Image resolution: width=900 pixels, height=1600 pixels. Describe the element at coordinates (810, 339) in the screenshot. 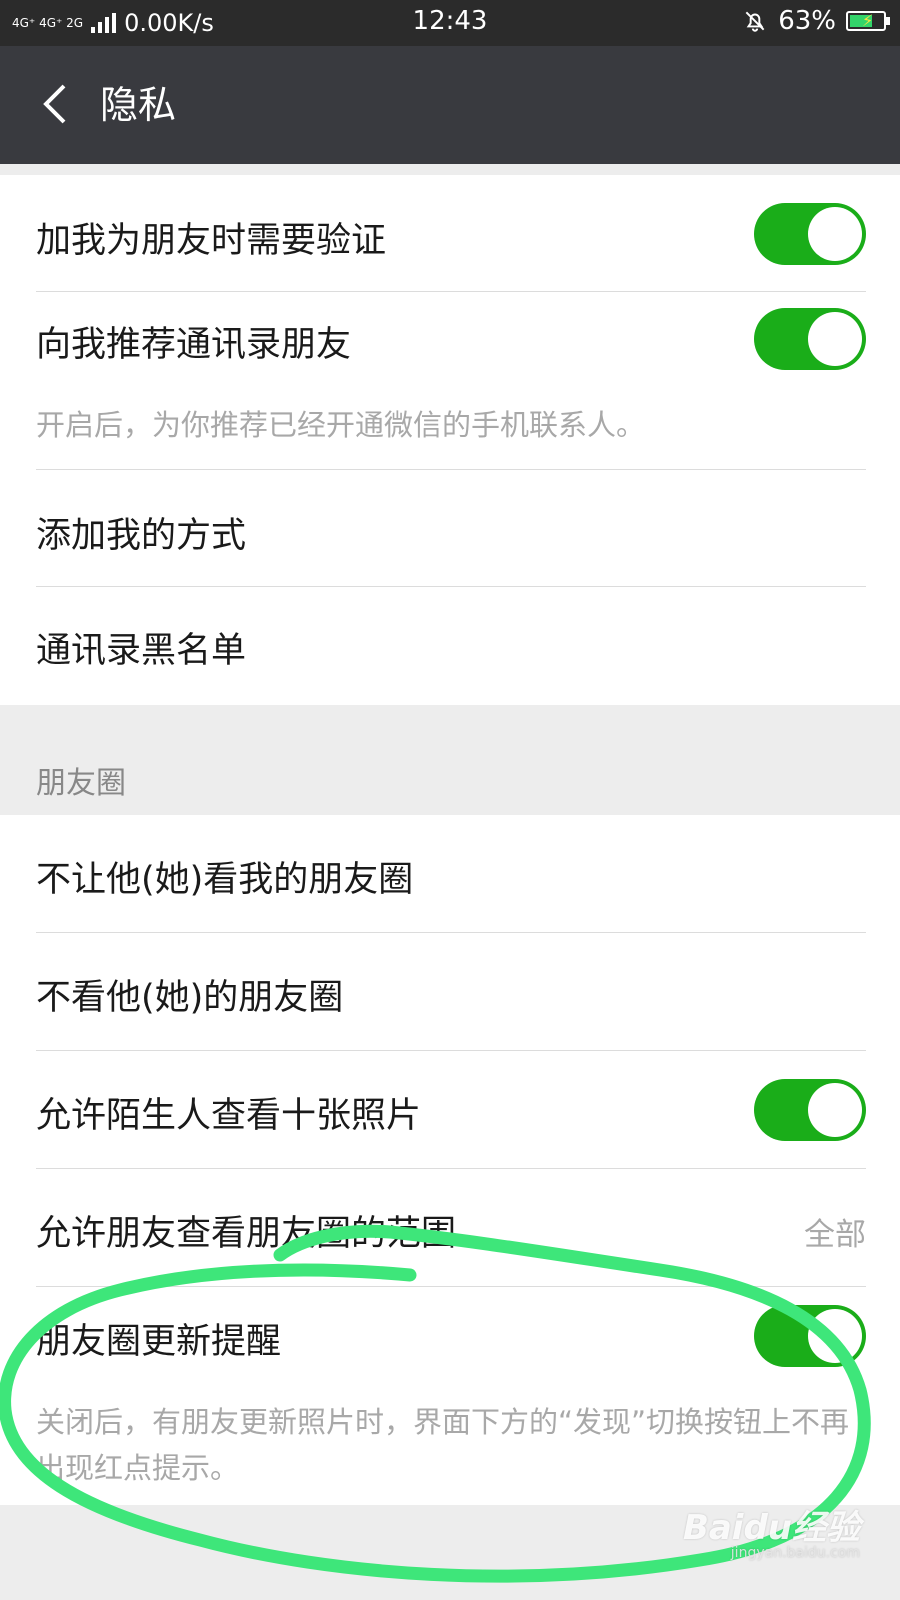

I see `recommend-contacts-toggle` at that location.